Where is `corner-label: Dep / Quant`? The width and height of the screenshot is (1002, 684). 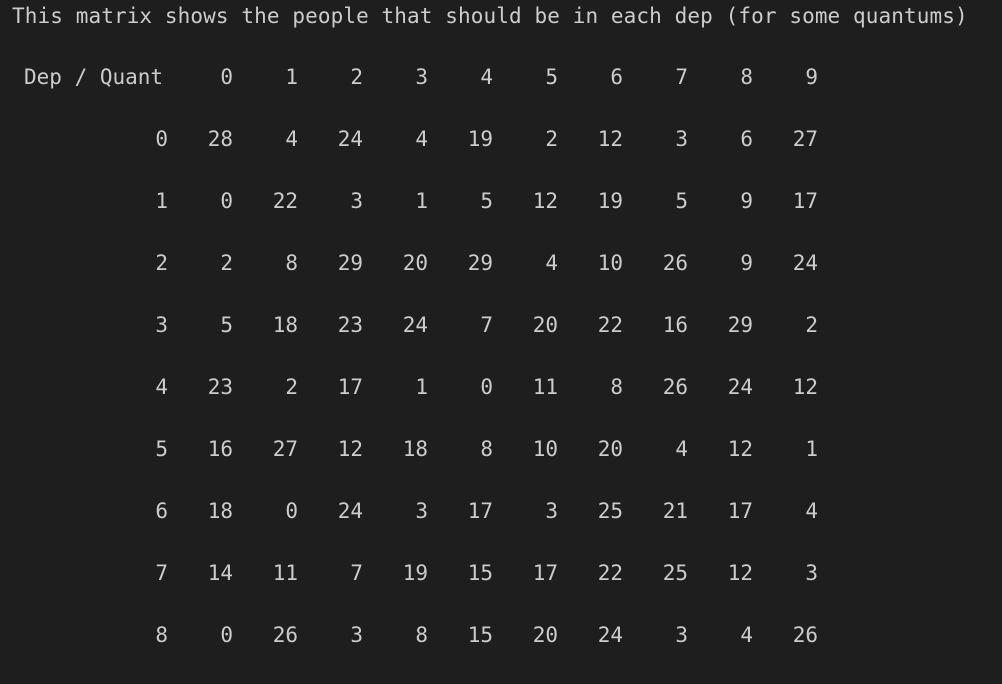 corner-label: Dep / Quant is located at coordinates (94, 77).